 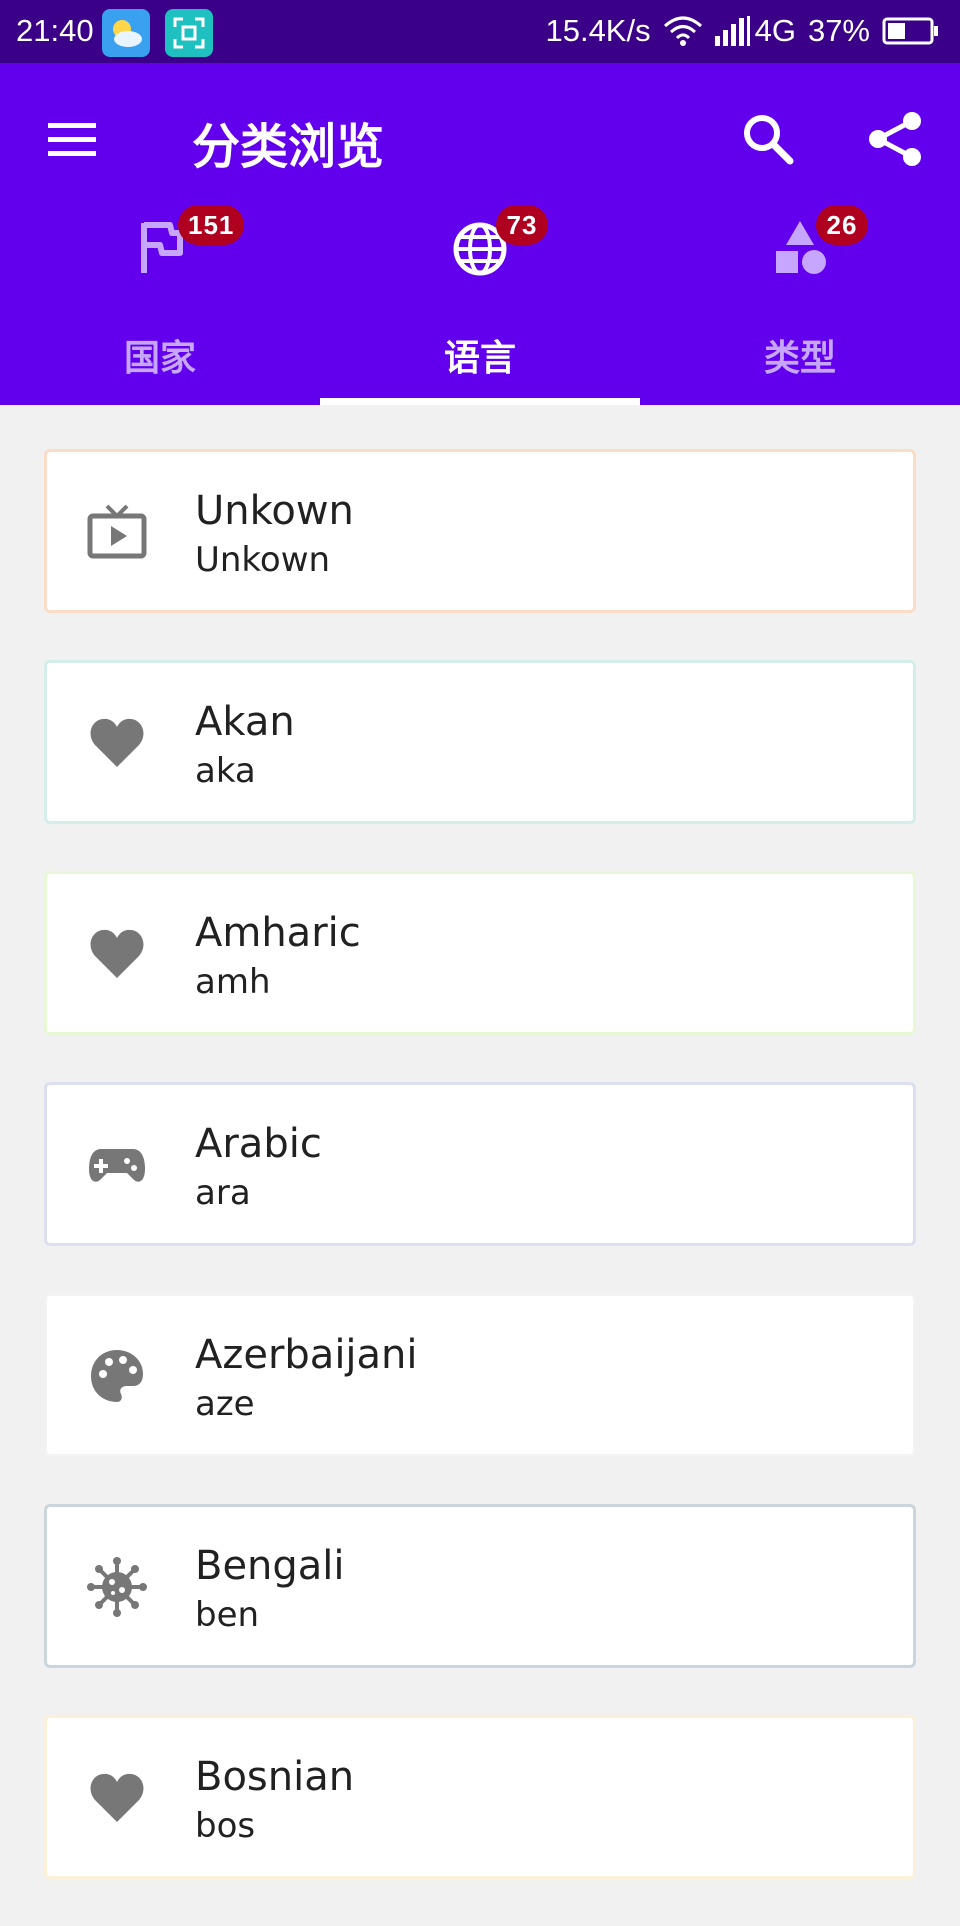 What do you see at coordinates (227, 1615) in the screenshot?
I see `language-code: ben` at bounding box center [227, 1615].